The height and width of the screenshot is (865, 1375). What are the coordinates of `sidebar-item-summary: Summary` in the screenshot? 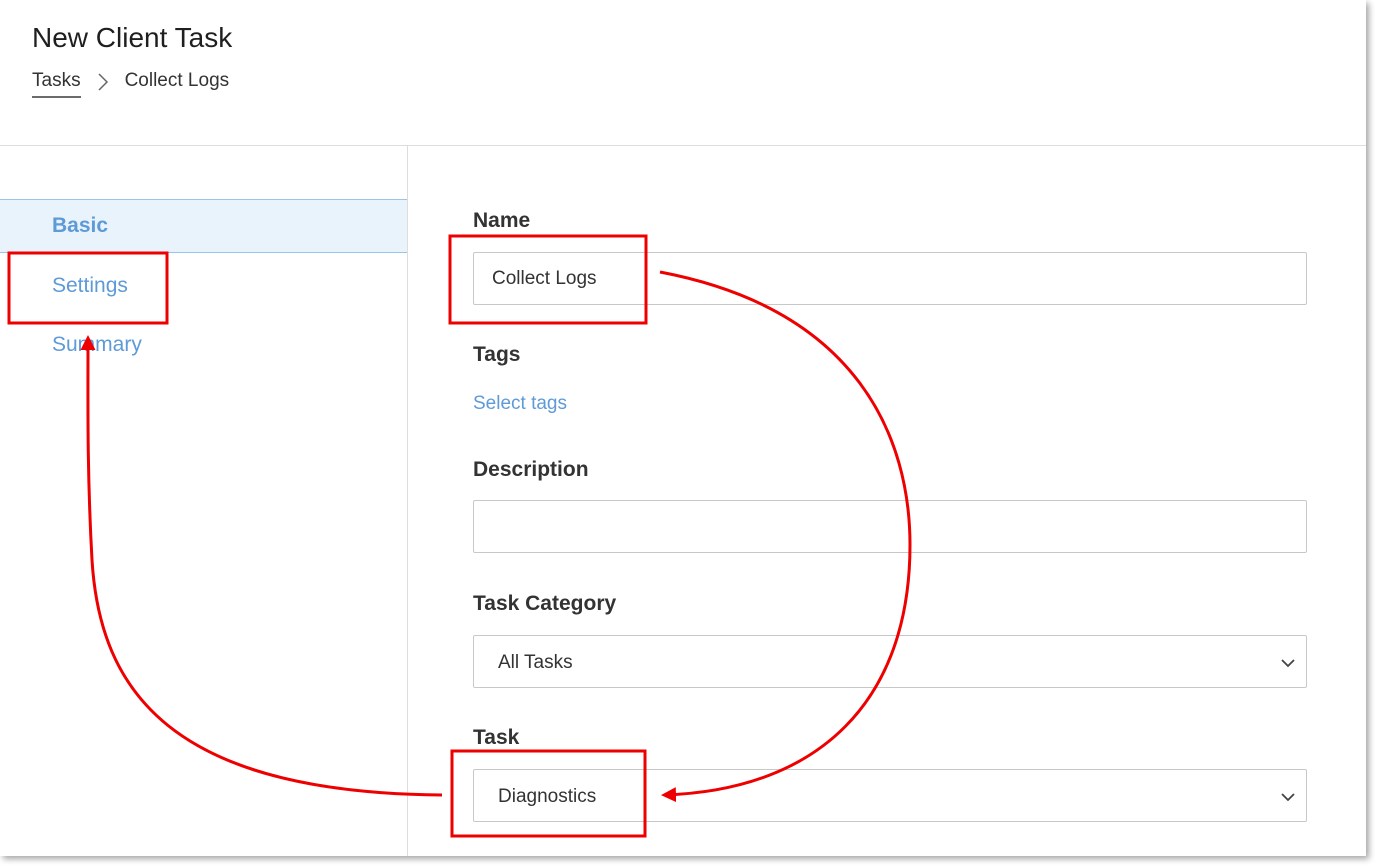 It's located at (203, 345).